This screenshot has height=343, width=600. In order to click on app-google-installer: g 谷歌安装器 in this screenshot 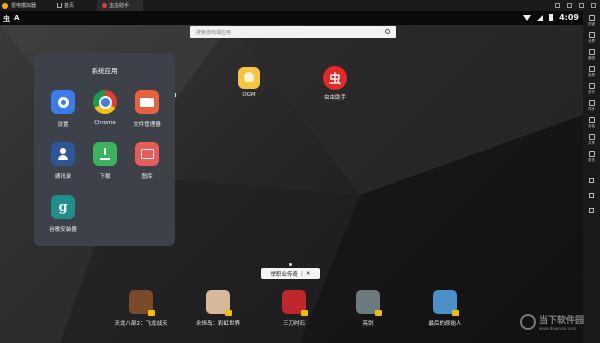, I will do `click(63, 214)`.